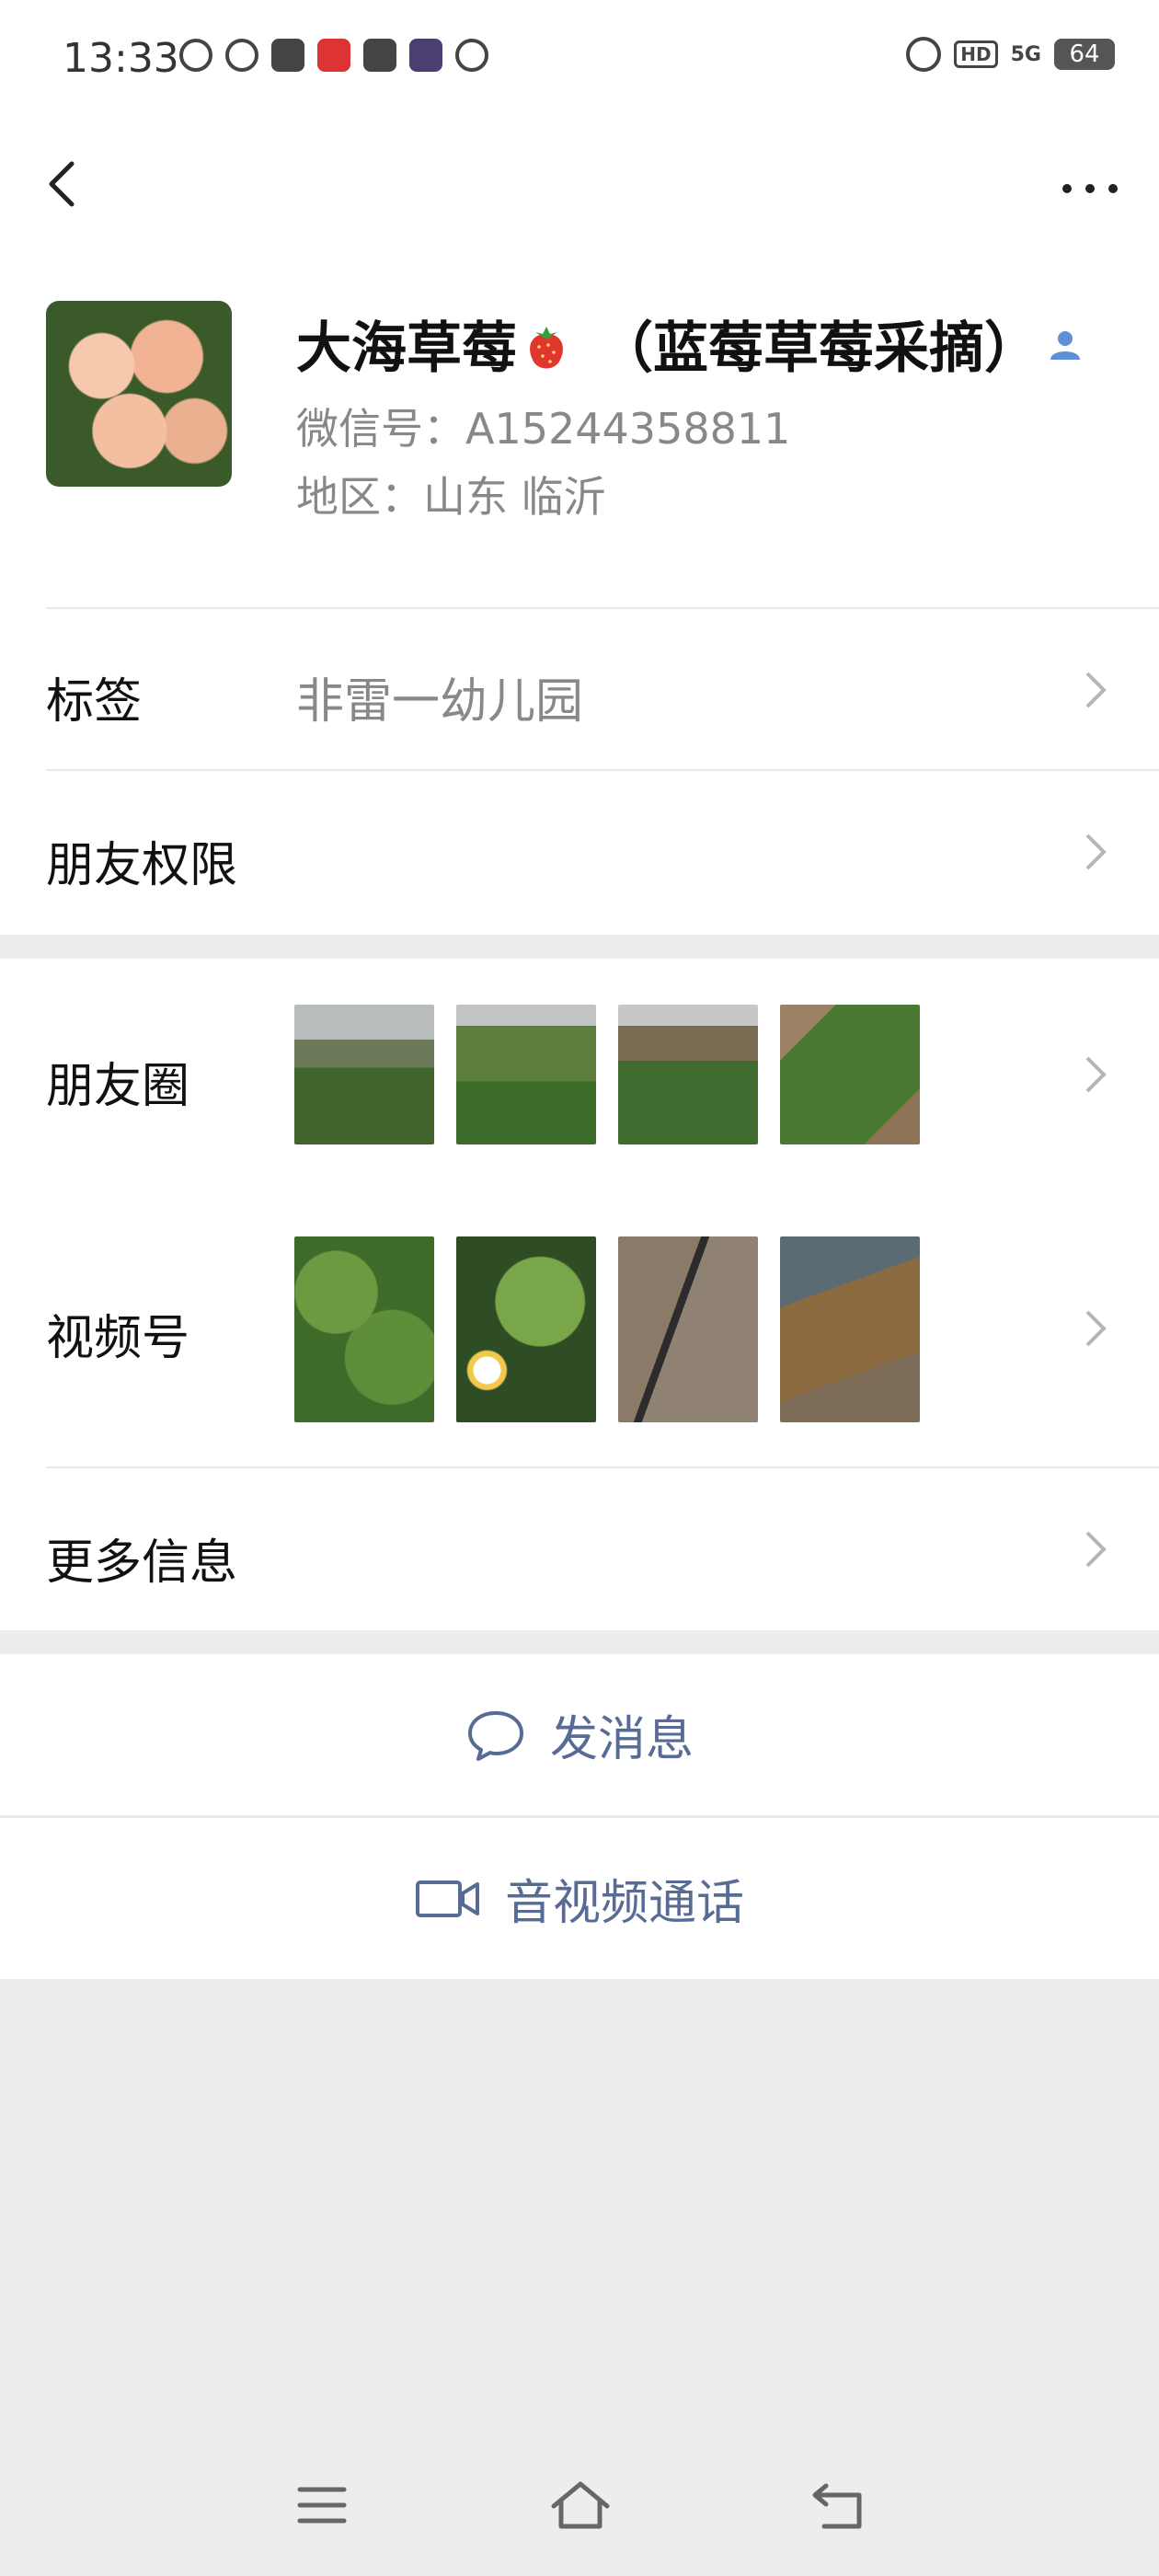 The height and width of the screenshot is (2576, 1159). What do you see at coordinates (579, 853) in the screenshot?
I see `friend-permission-row: 朋友权限` at bounding box center [579, 853].